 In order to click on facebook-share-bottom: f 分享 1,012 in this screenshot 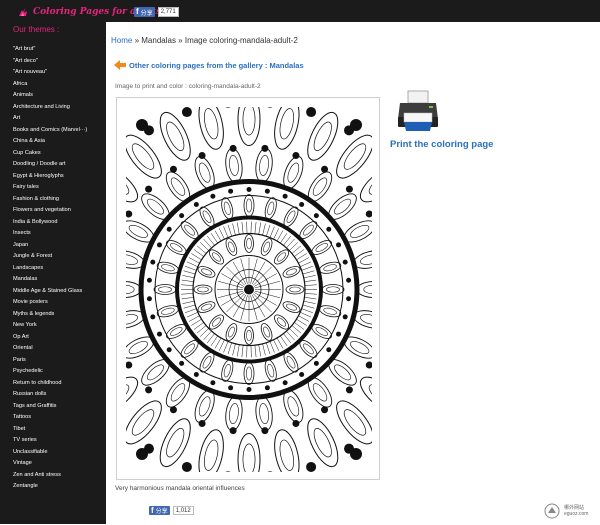, I will do `click(171, 510)`.